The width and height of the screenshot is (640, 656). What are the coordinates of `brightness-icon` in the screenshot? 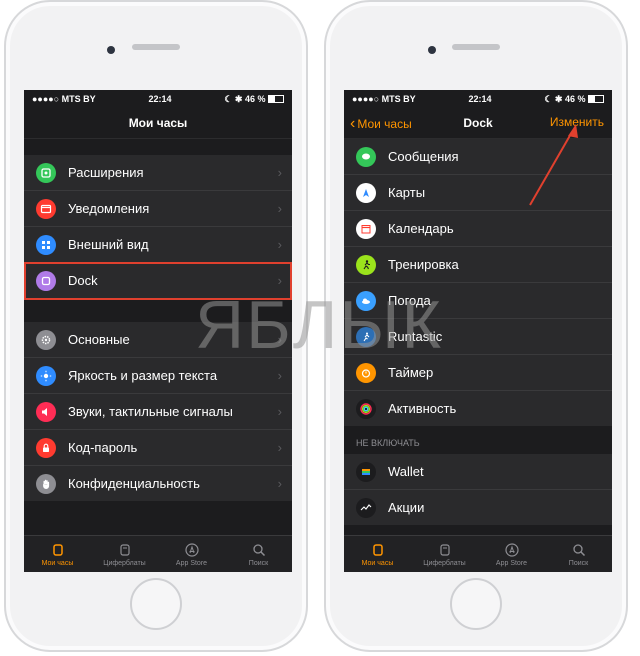 It's located at (46, 375).